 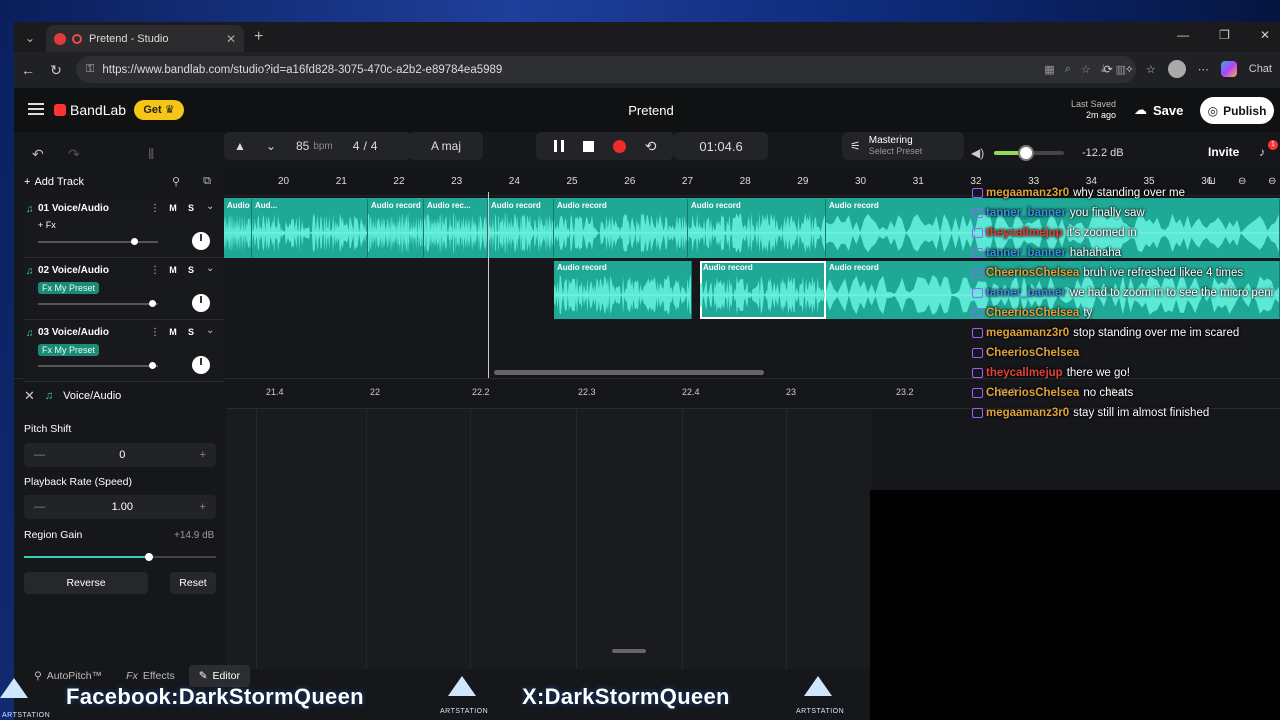 I want to click on track-name: 01 Voice/Audio, so click(x=73, y=208).